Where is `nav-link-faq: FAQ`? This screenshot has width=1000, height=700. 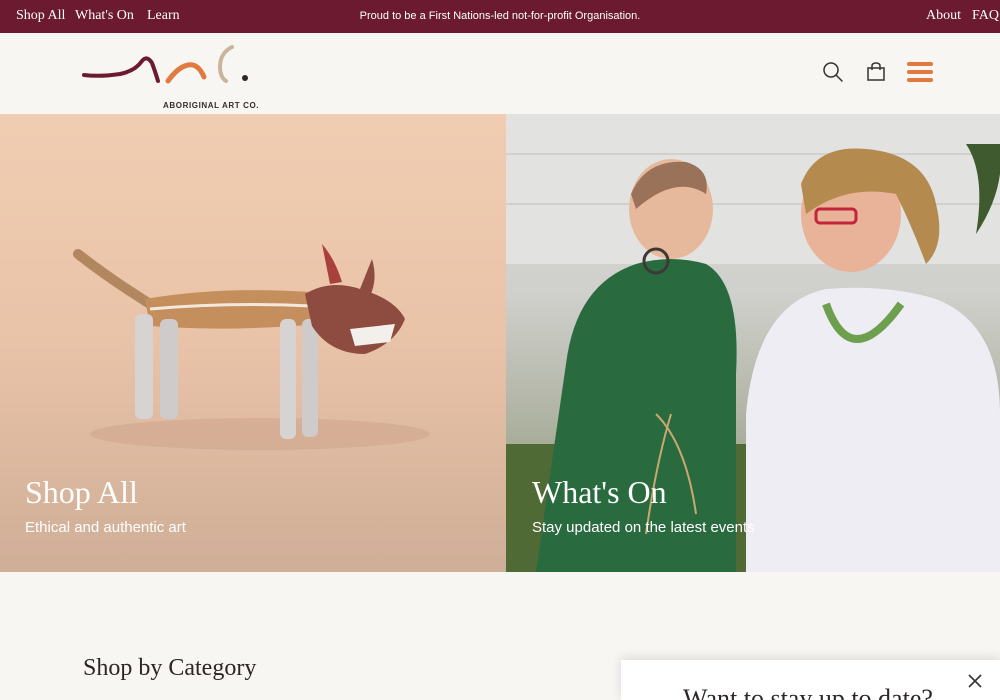 nav-link-faq: FAQ is located at coordinates (985, 16).